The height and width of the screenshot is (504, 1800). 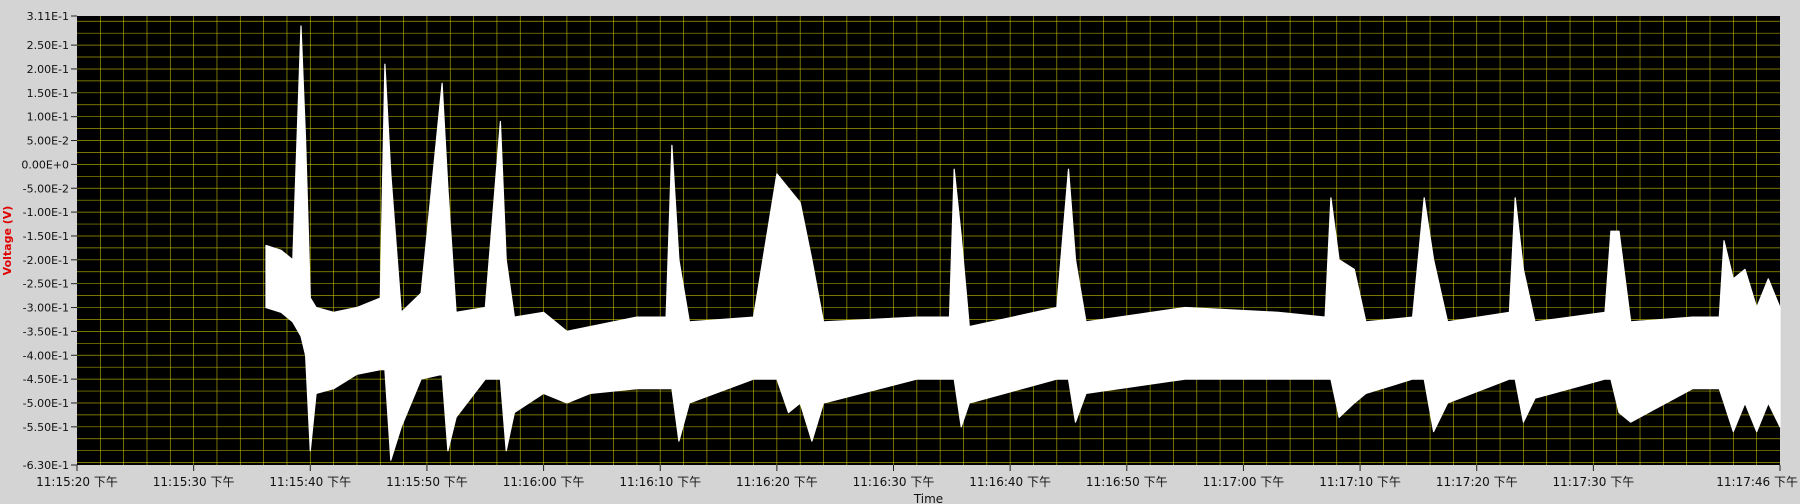 What do you see at coordinates (1360, 482) in the screenshot?
I see `x-tick-label: 11:17:10 下午` at bounding box center [1360, 482].